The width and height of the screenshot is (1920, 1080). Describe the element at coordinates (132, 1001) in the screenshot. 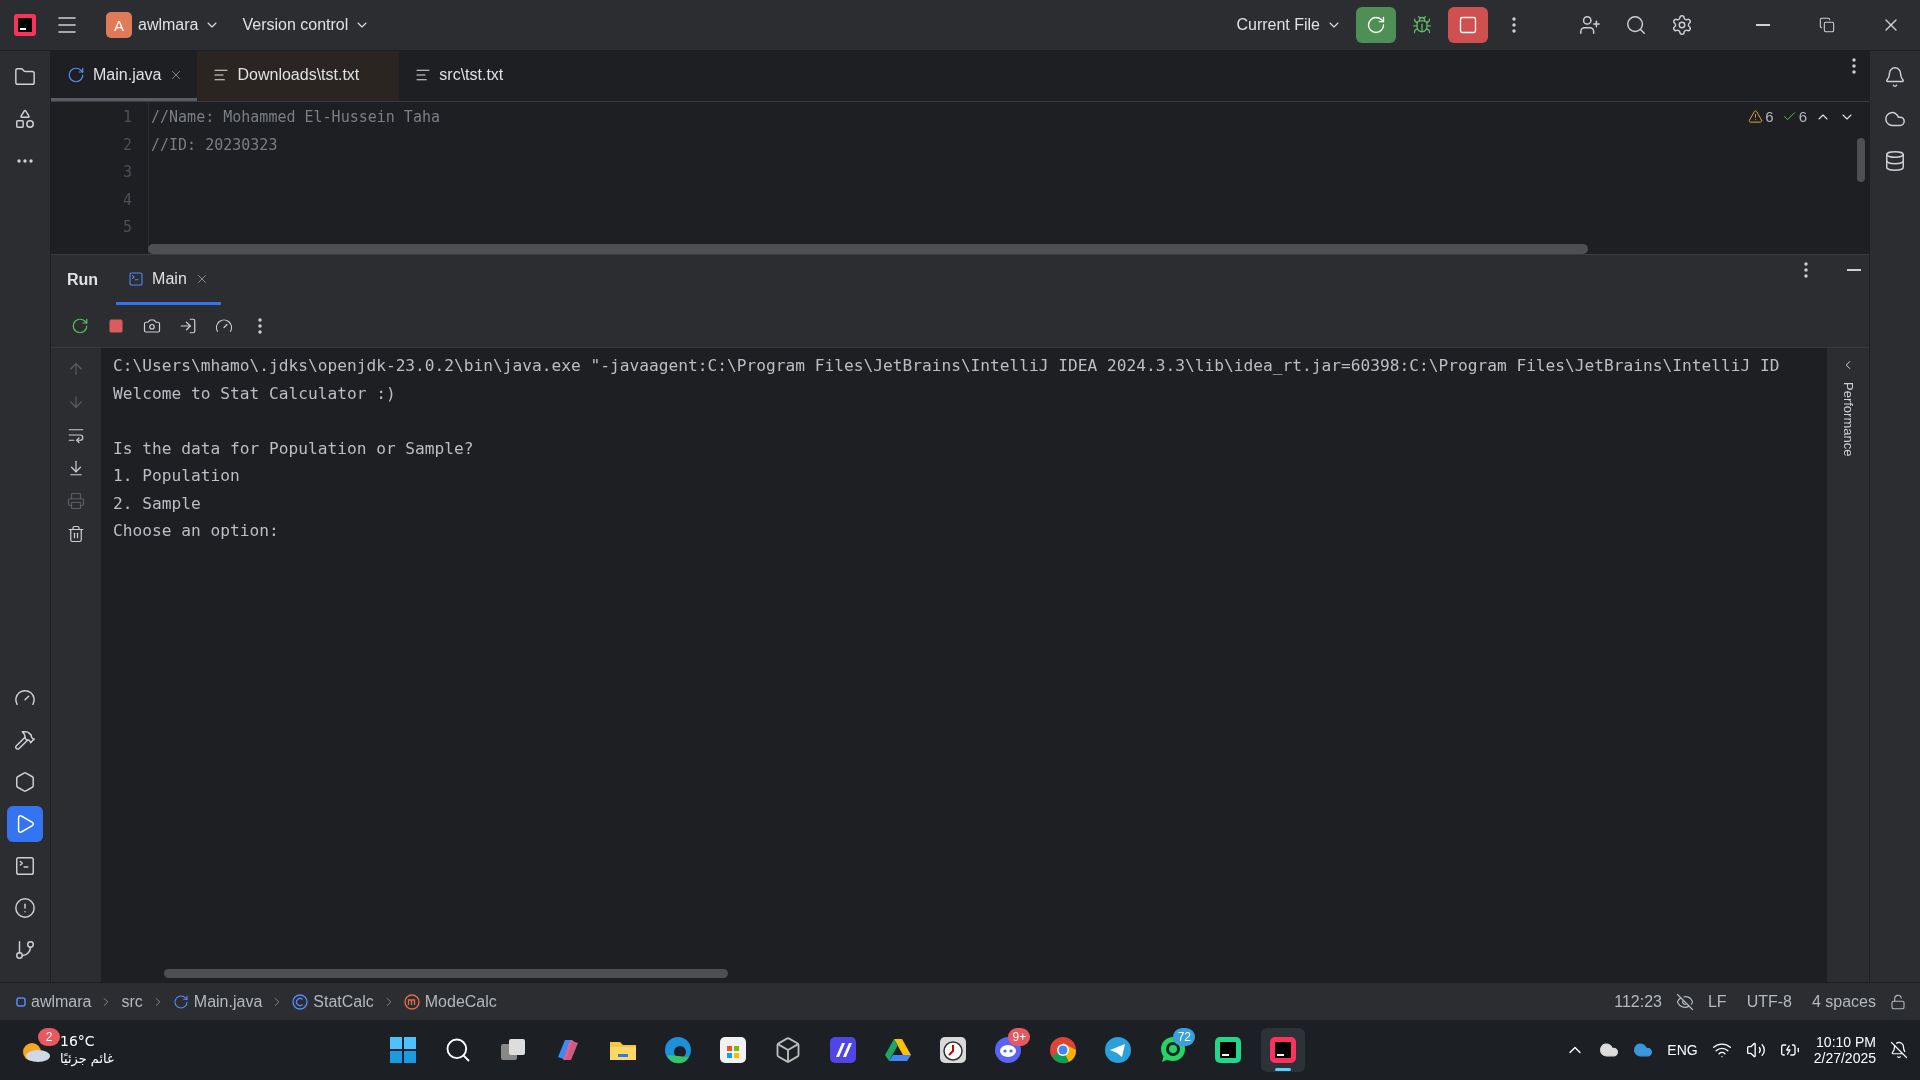

I see `breadcrumb: src` at that location.